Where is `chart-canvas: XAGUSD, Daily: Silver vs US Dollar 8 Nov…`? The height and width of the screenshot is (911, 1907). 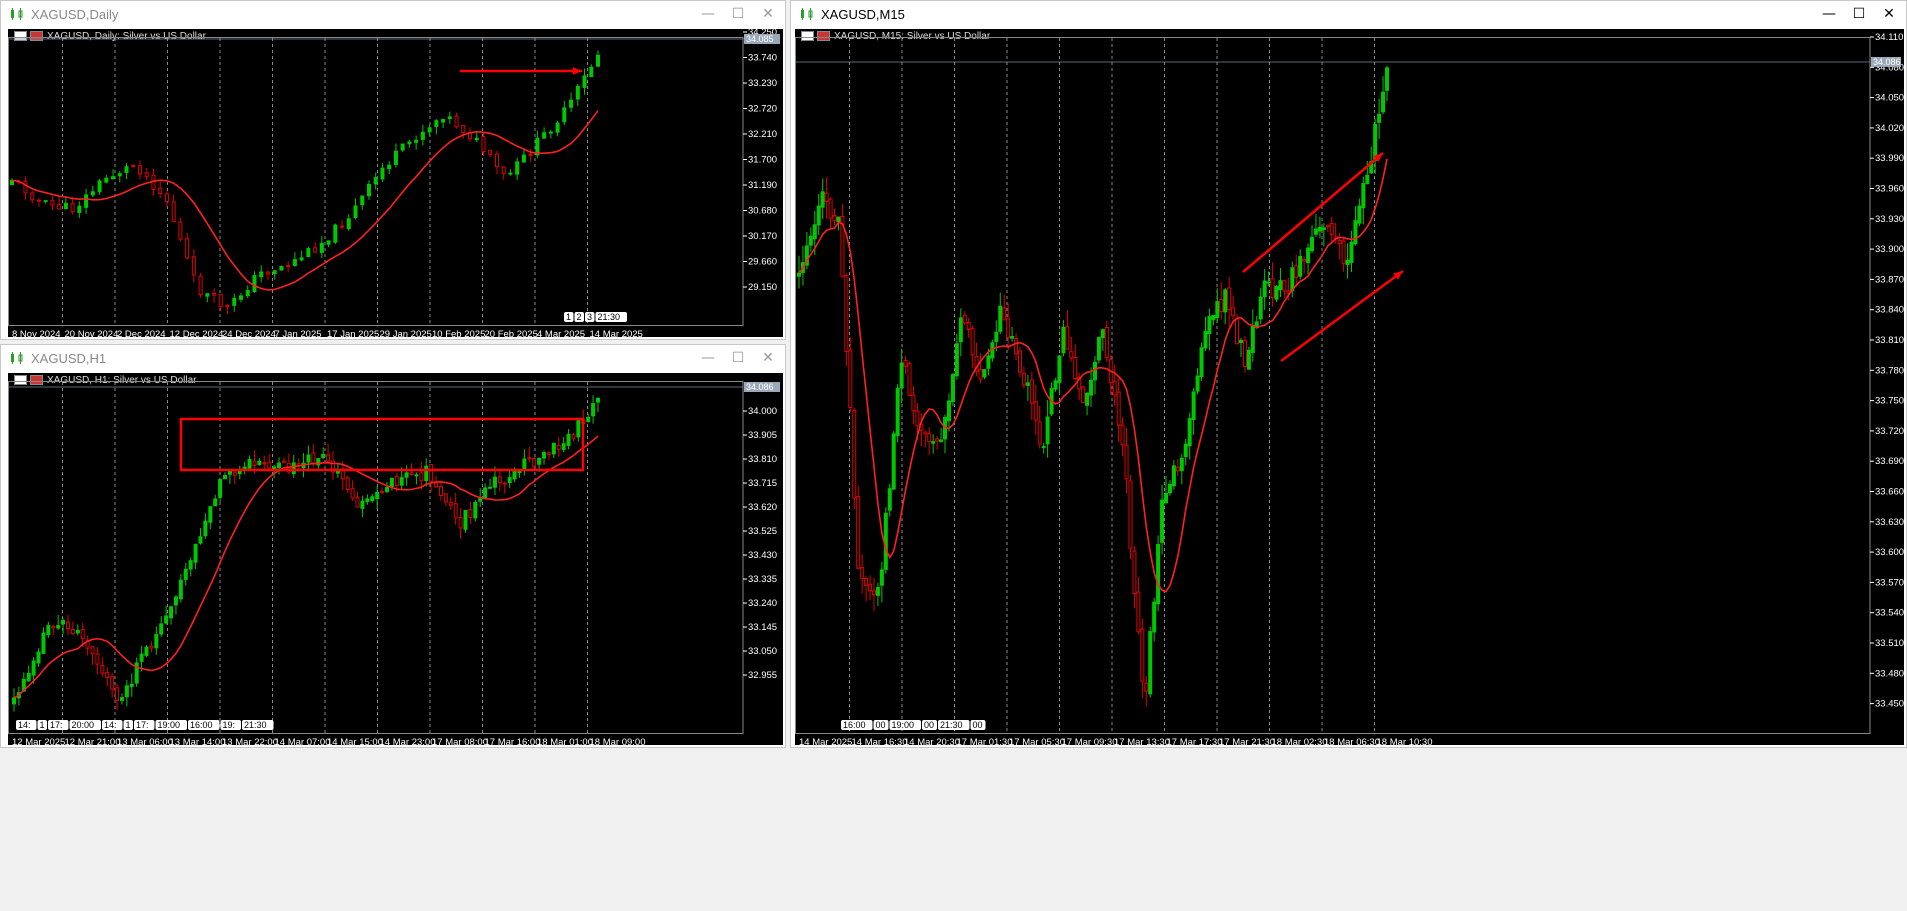
chart-canvas: XAGUSD, Daily: Silver vs US Dollar 8 Nov… is located at coordinates (396, 184).